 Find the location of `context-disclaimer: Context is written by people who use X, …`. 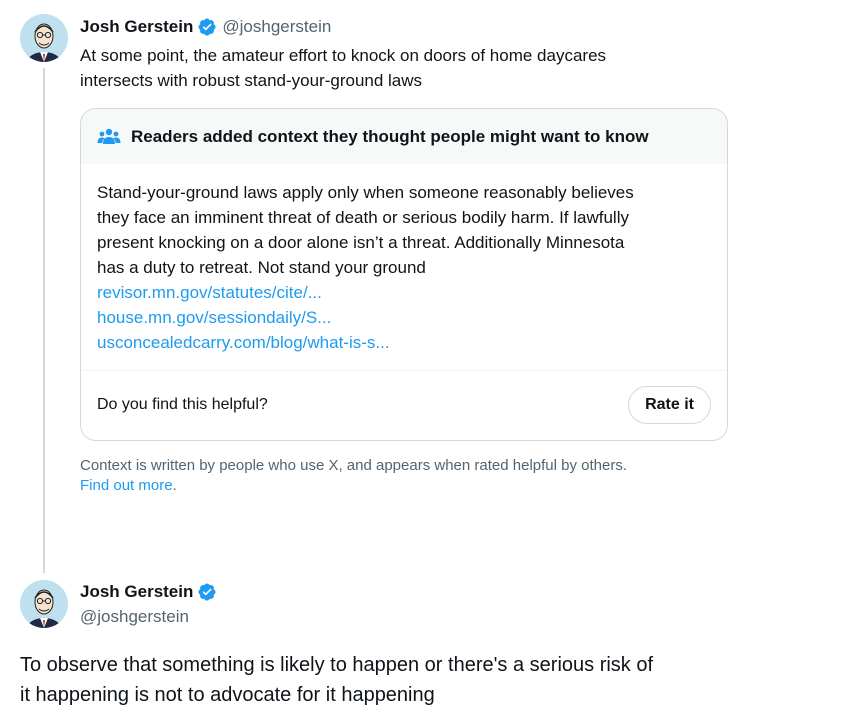

context-disclaimer: Context is written by people who use X, … is located at coordinates (405, 476).